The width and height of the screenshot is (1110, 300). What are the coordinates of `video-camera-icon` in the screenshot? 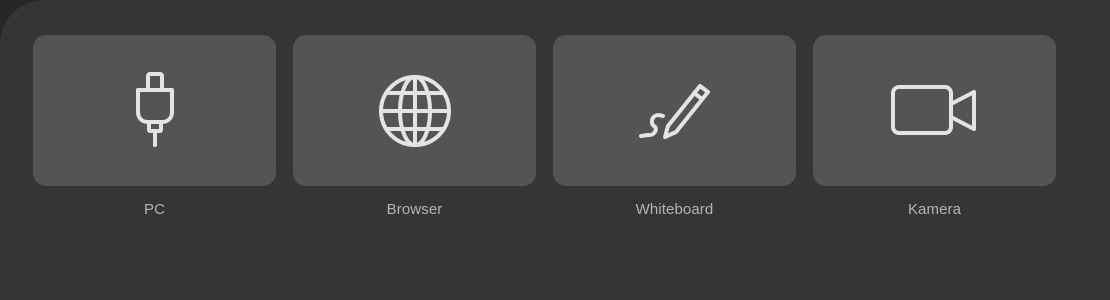 It's located at (935, 111).